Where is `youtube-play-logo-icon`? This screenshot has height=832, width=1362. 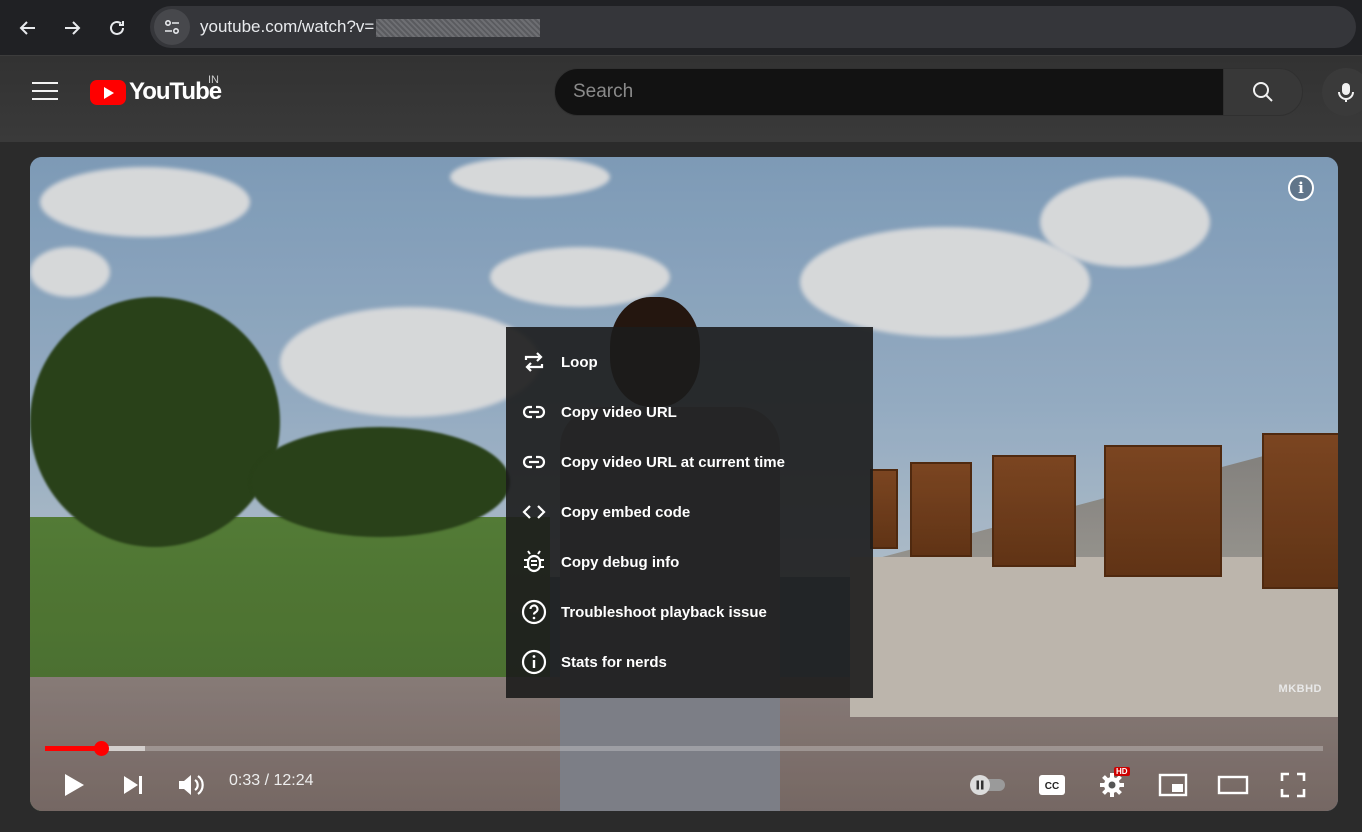 youtube-play-logo-icon is located at coordinates (108, 92).